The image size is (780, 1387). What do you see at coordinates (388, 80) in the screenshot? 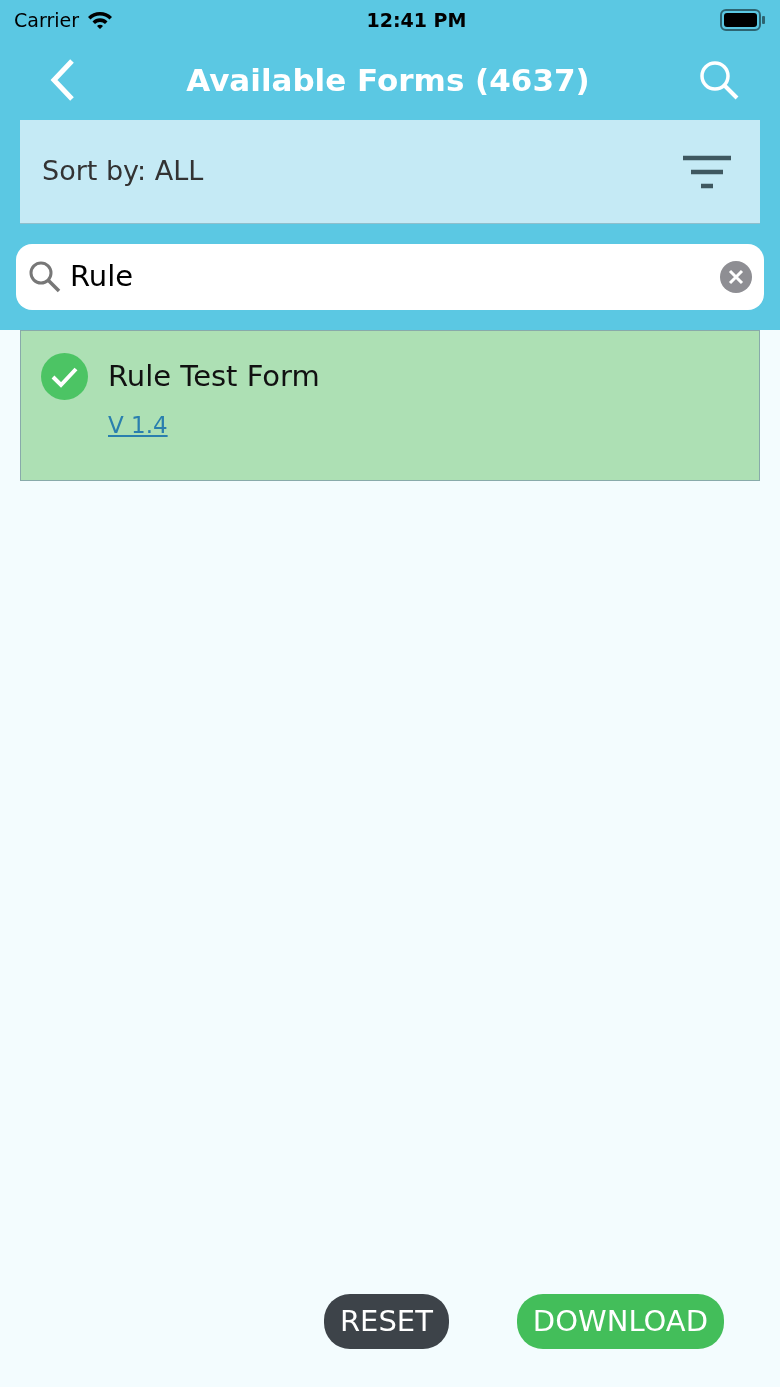
I see `screen-title: Available Forms (4637)` at bounding box center [388, 80].